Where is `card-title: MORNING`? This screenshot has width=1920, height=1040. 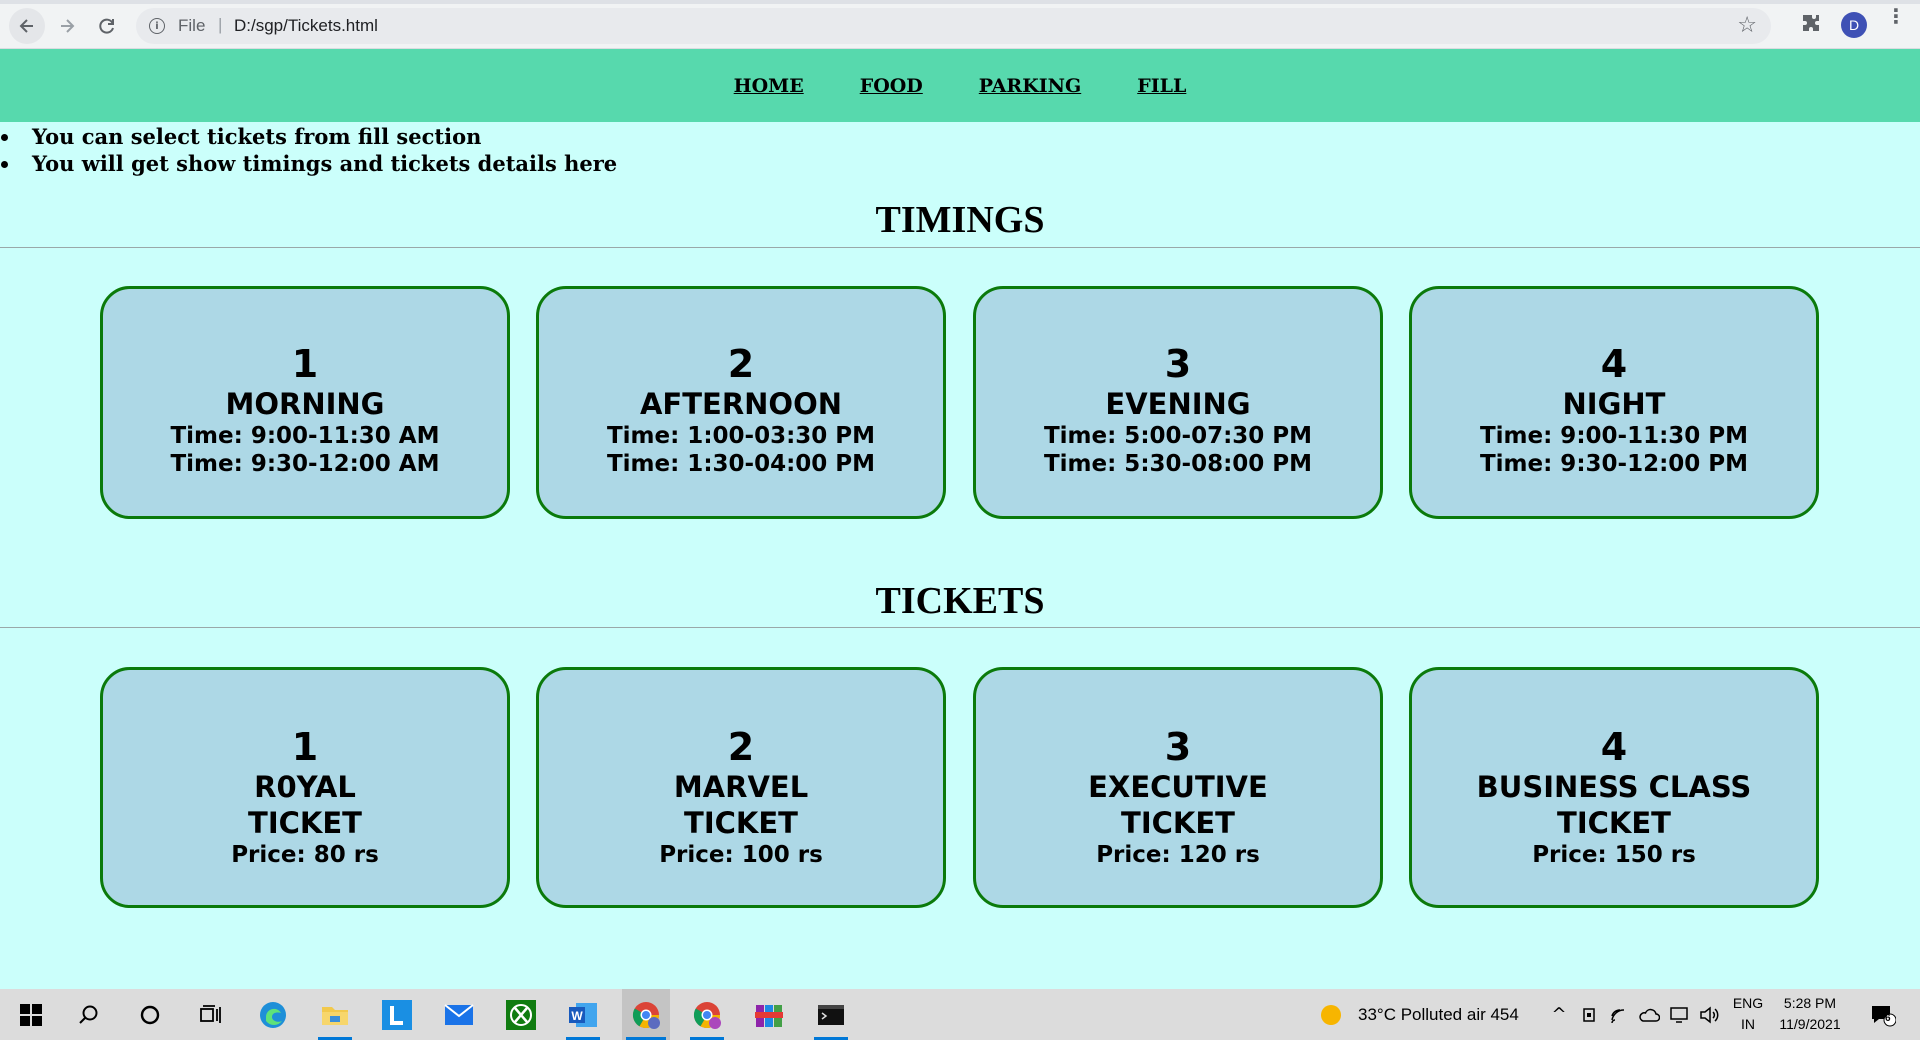
card-title: MORNING is located at coordinates (305, 404).